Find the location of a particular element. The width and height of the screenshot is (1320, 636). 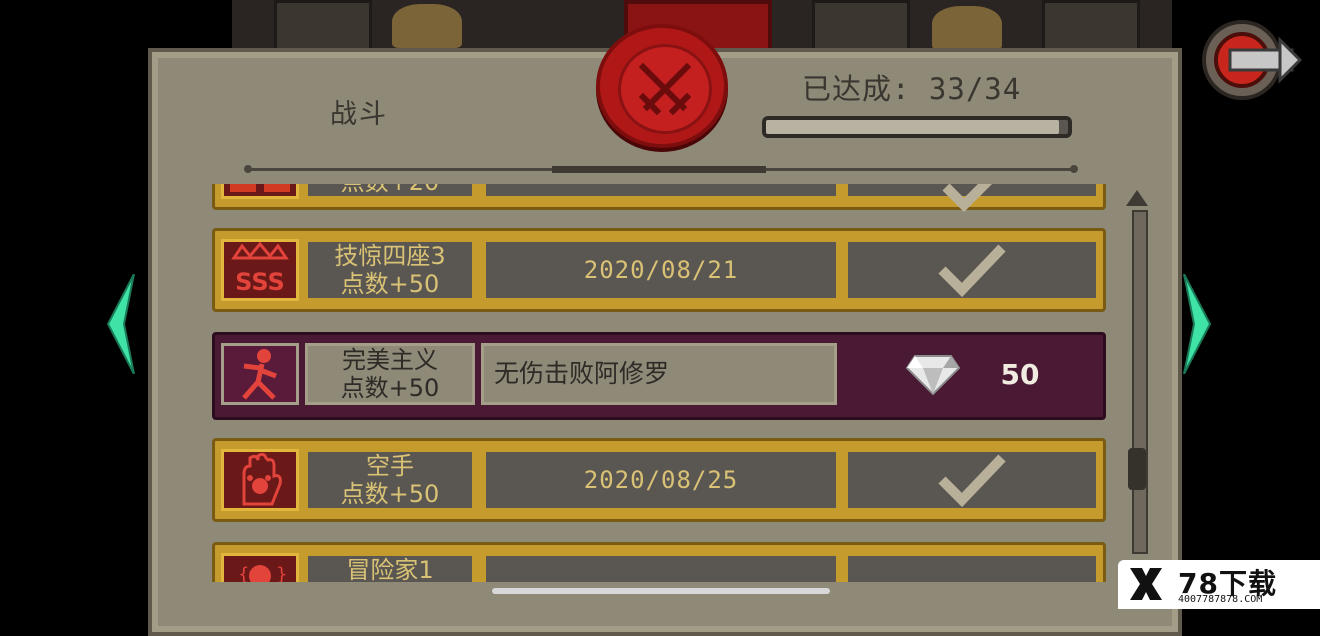

achievement-name: 完美主义 is located at coordinates (390, 360).